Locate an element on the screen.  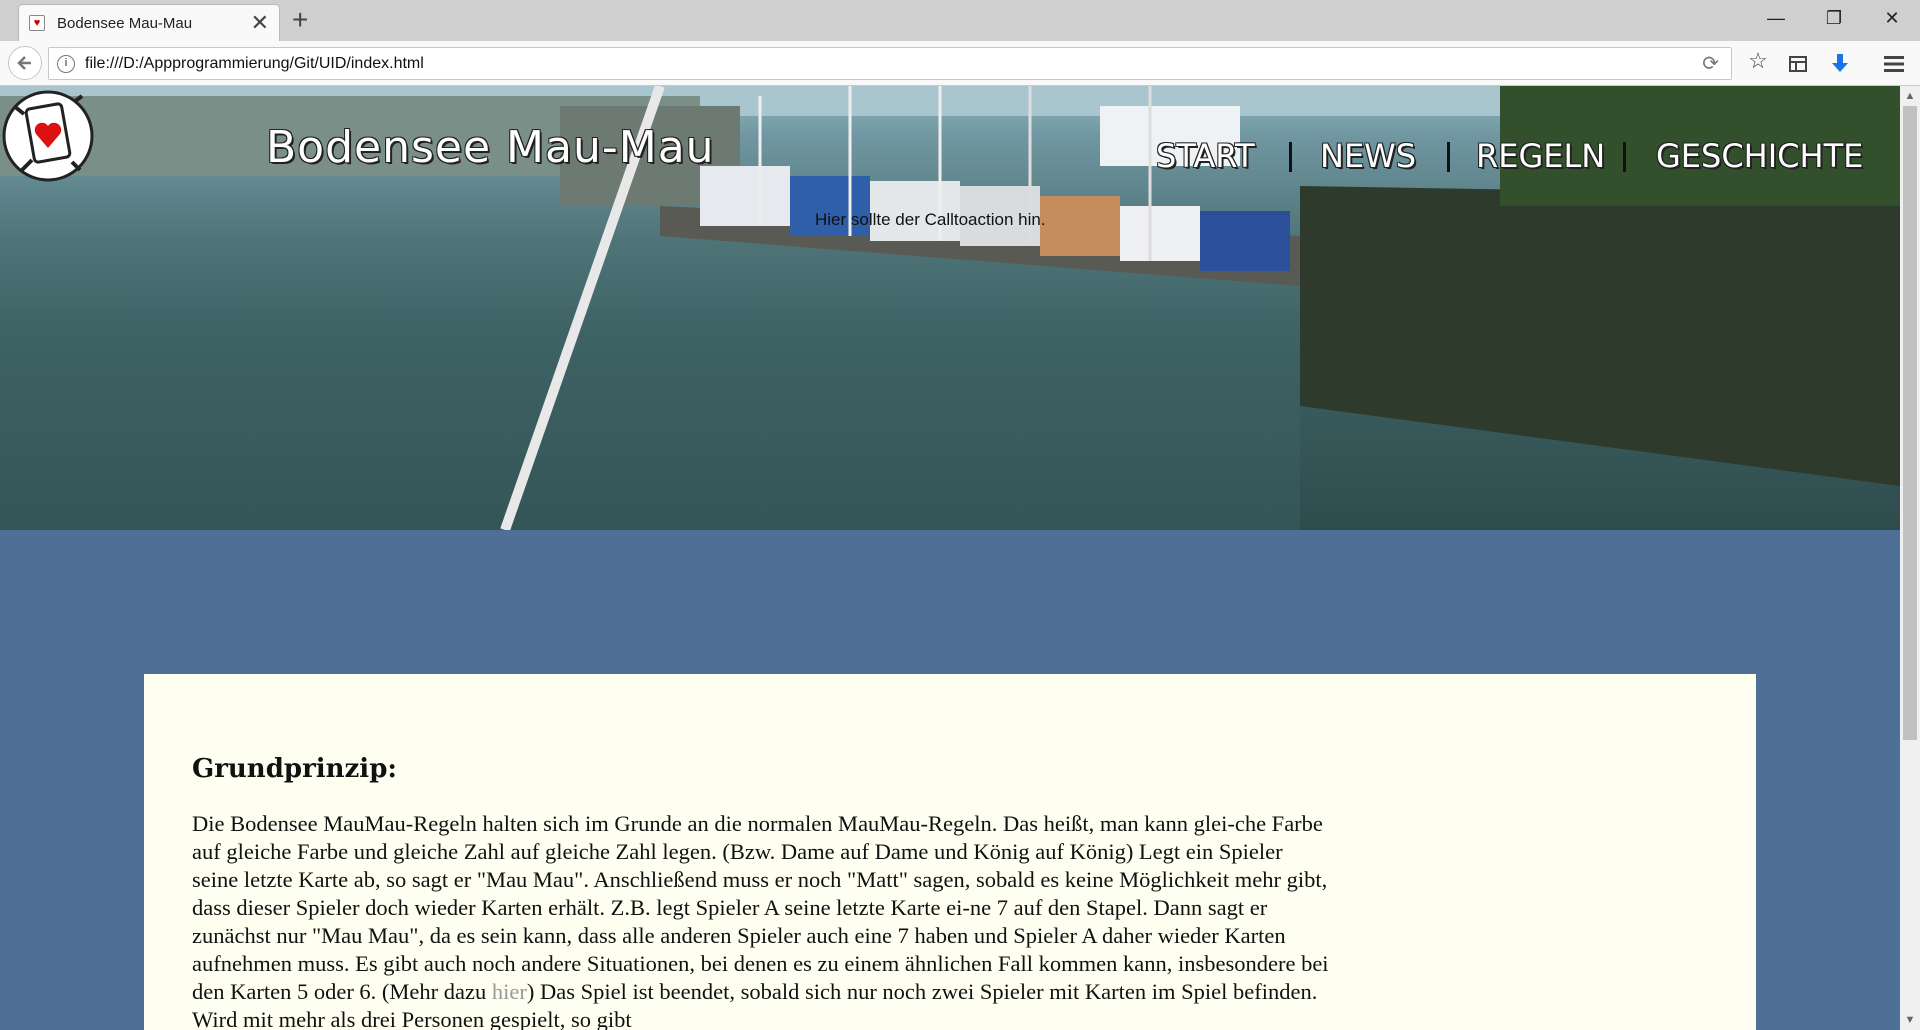
back-arrow-icon is located at coordinates (25, 63).